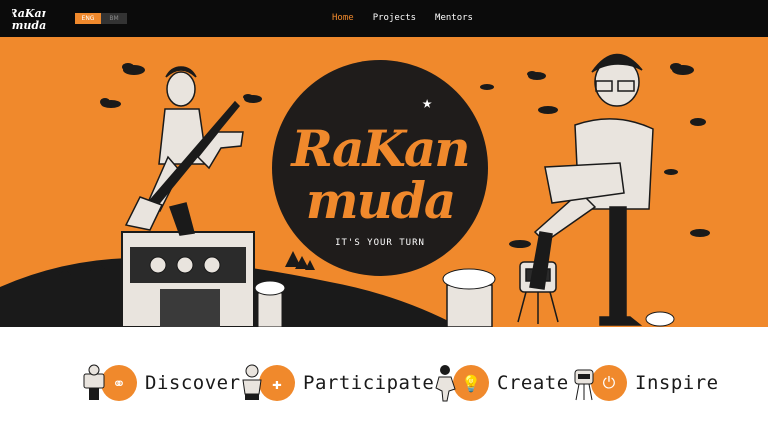 The width and height of the screenshot is (768, 423). What do you see at coordinates (427, 103) in the screenshot?
I see `star-icon: ★` at bounding box center [427, 103].